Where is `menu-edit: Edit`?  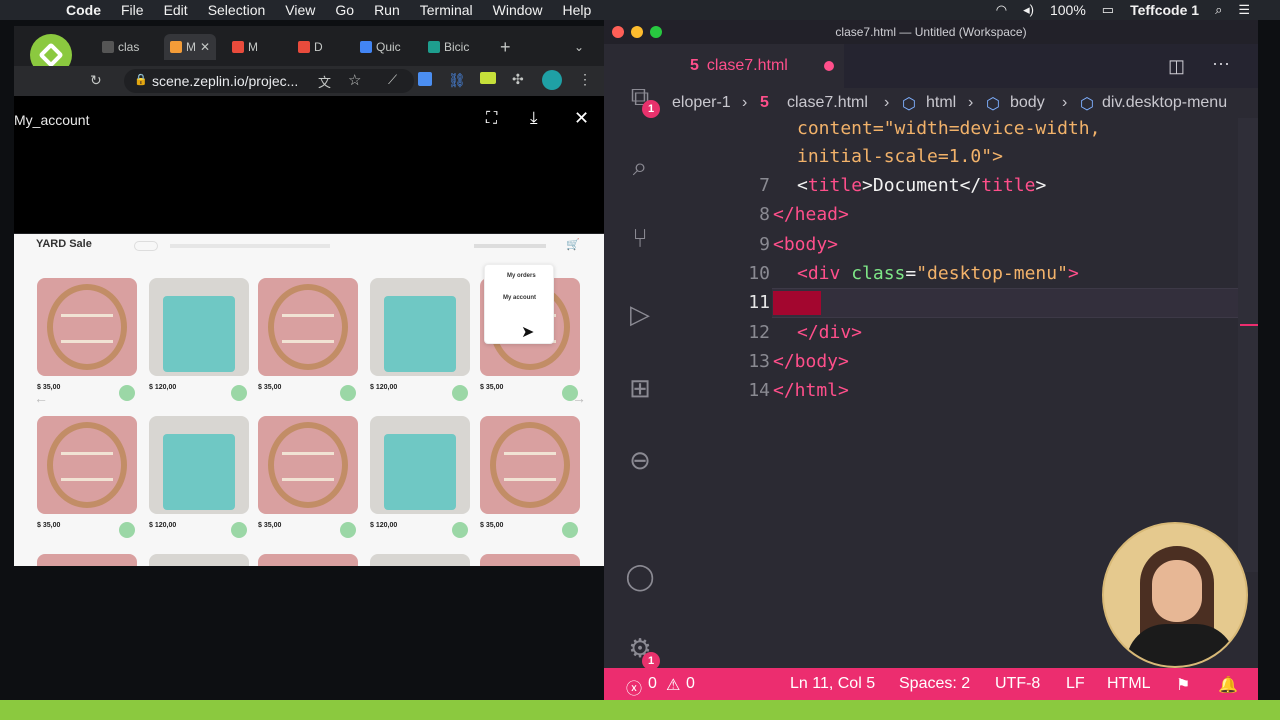
menu-edit: Edit is located at coordinates (176, 10).